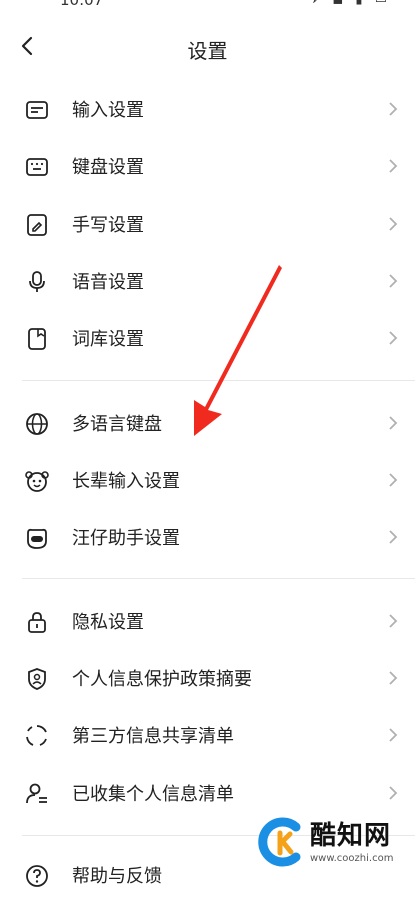  Describe the element at coordinates (162, 679) in the screenshot. I see `settings-item-label: 个人信息保护政策摘要` at that location.